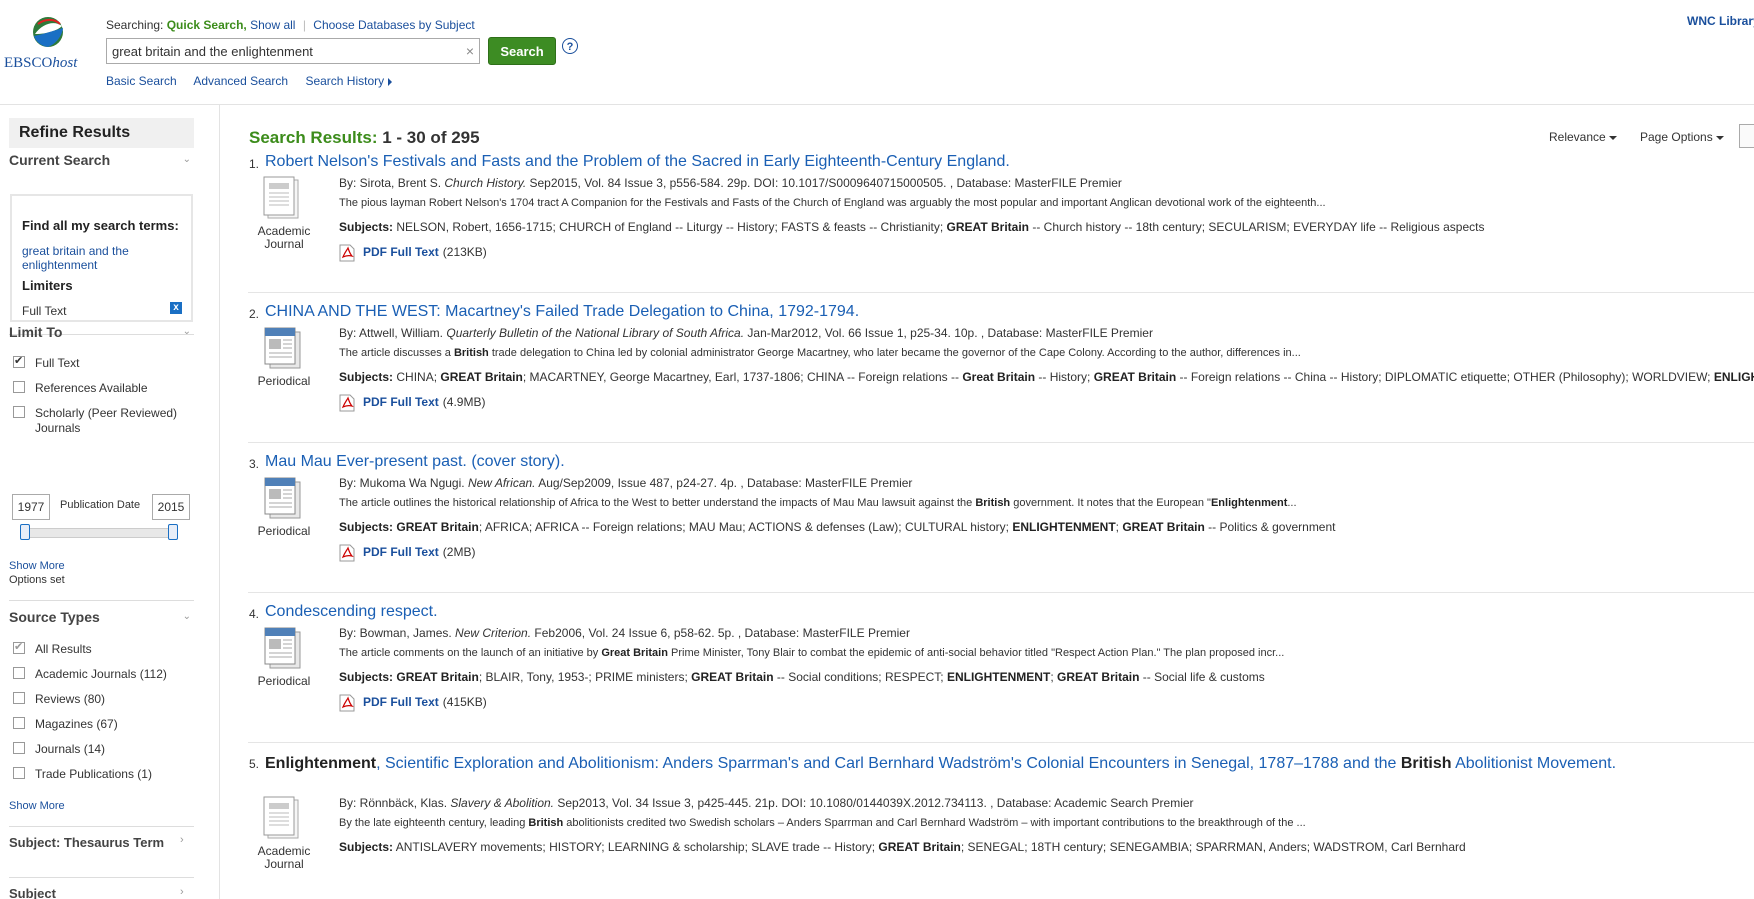  I want to click on publication-type: Periodical, so click(284, 681).